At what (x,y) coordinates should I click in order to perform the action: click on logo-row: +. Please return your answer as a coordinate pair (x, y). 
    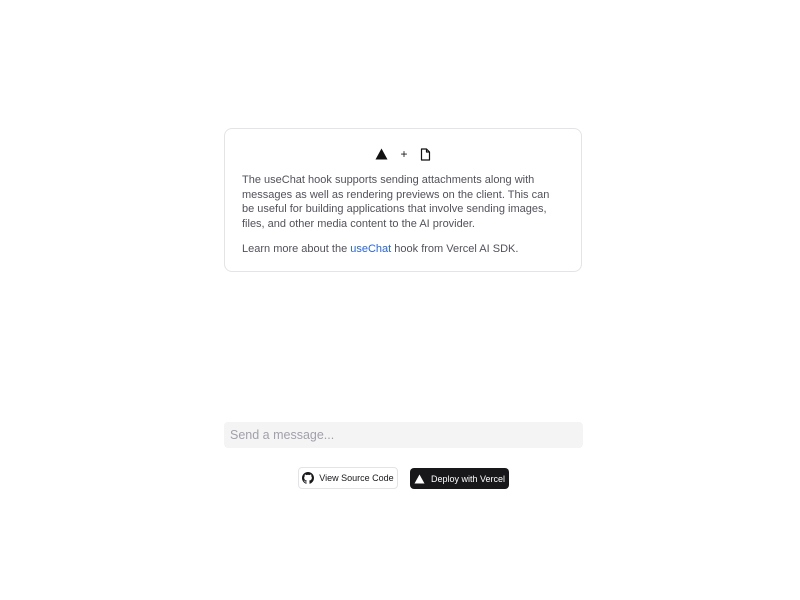
    Looking at the image, I should click on (403, 154).